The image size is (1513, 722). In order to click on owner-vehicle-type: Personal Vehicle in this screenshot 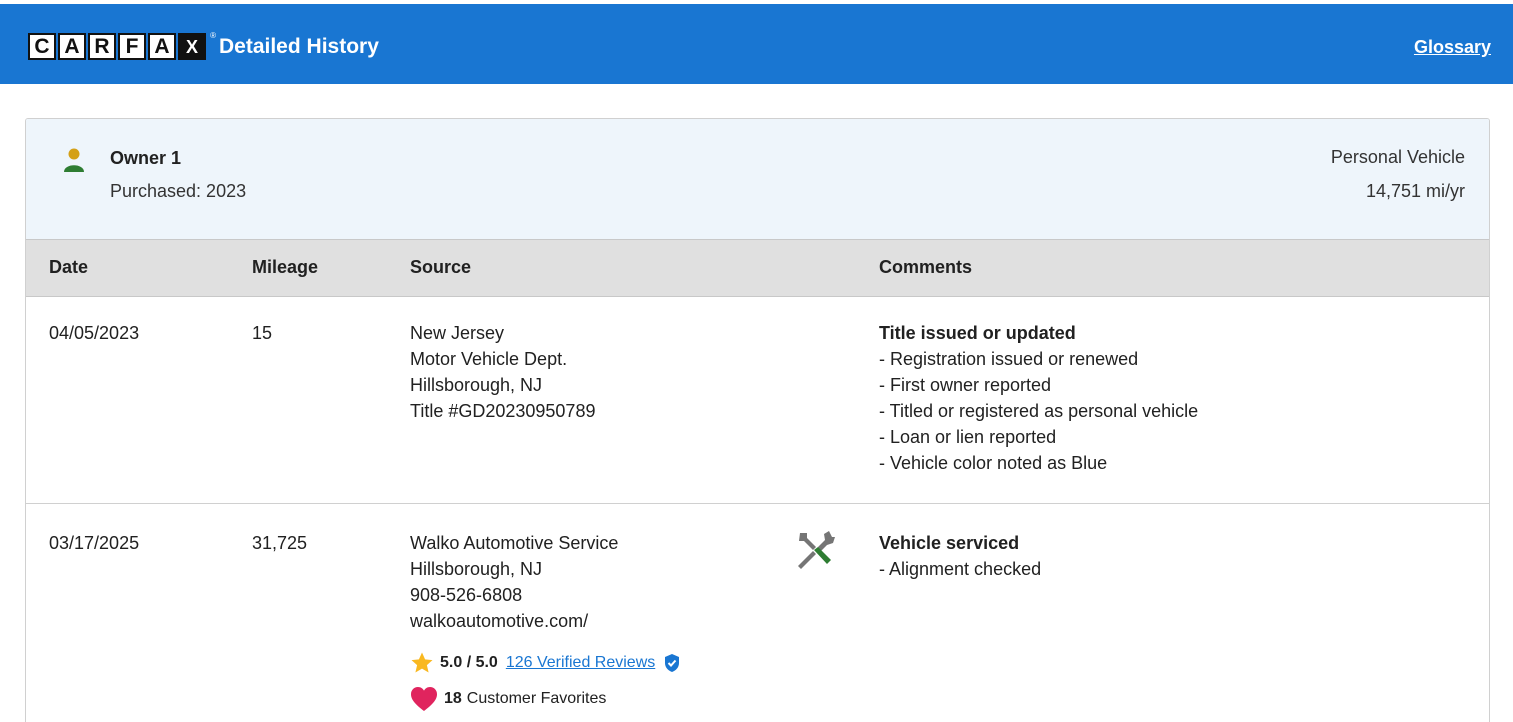, I will do `click(1397, 157)`.